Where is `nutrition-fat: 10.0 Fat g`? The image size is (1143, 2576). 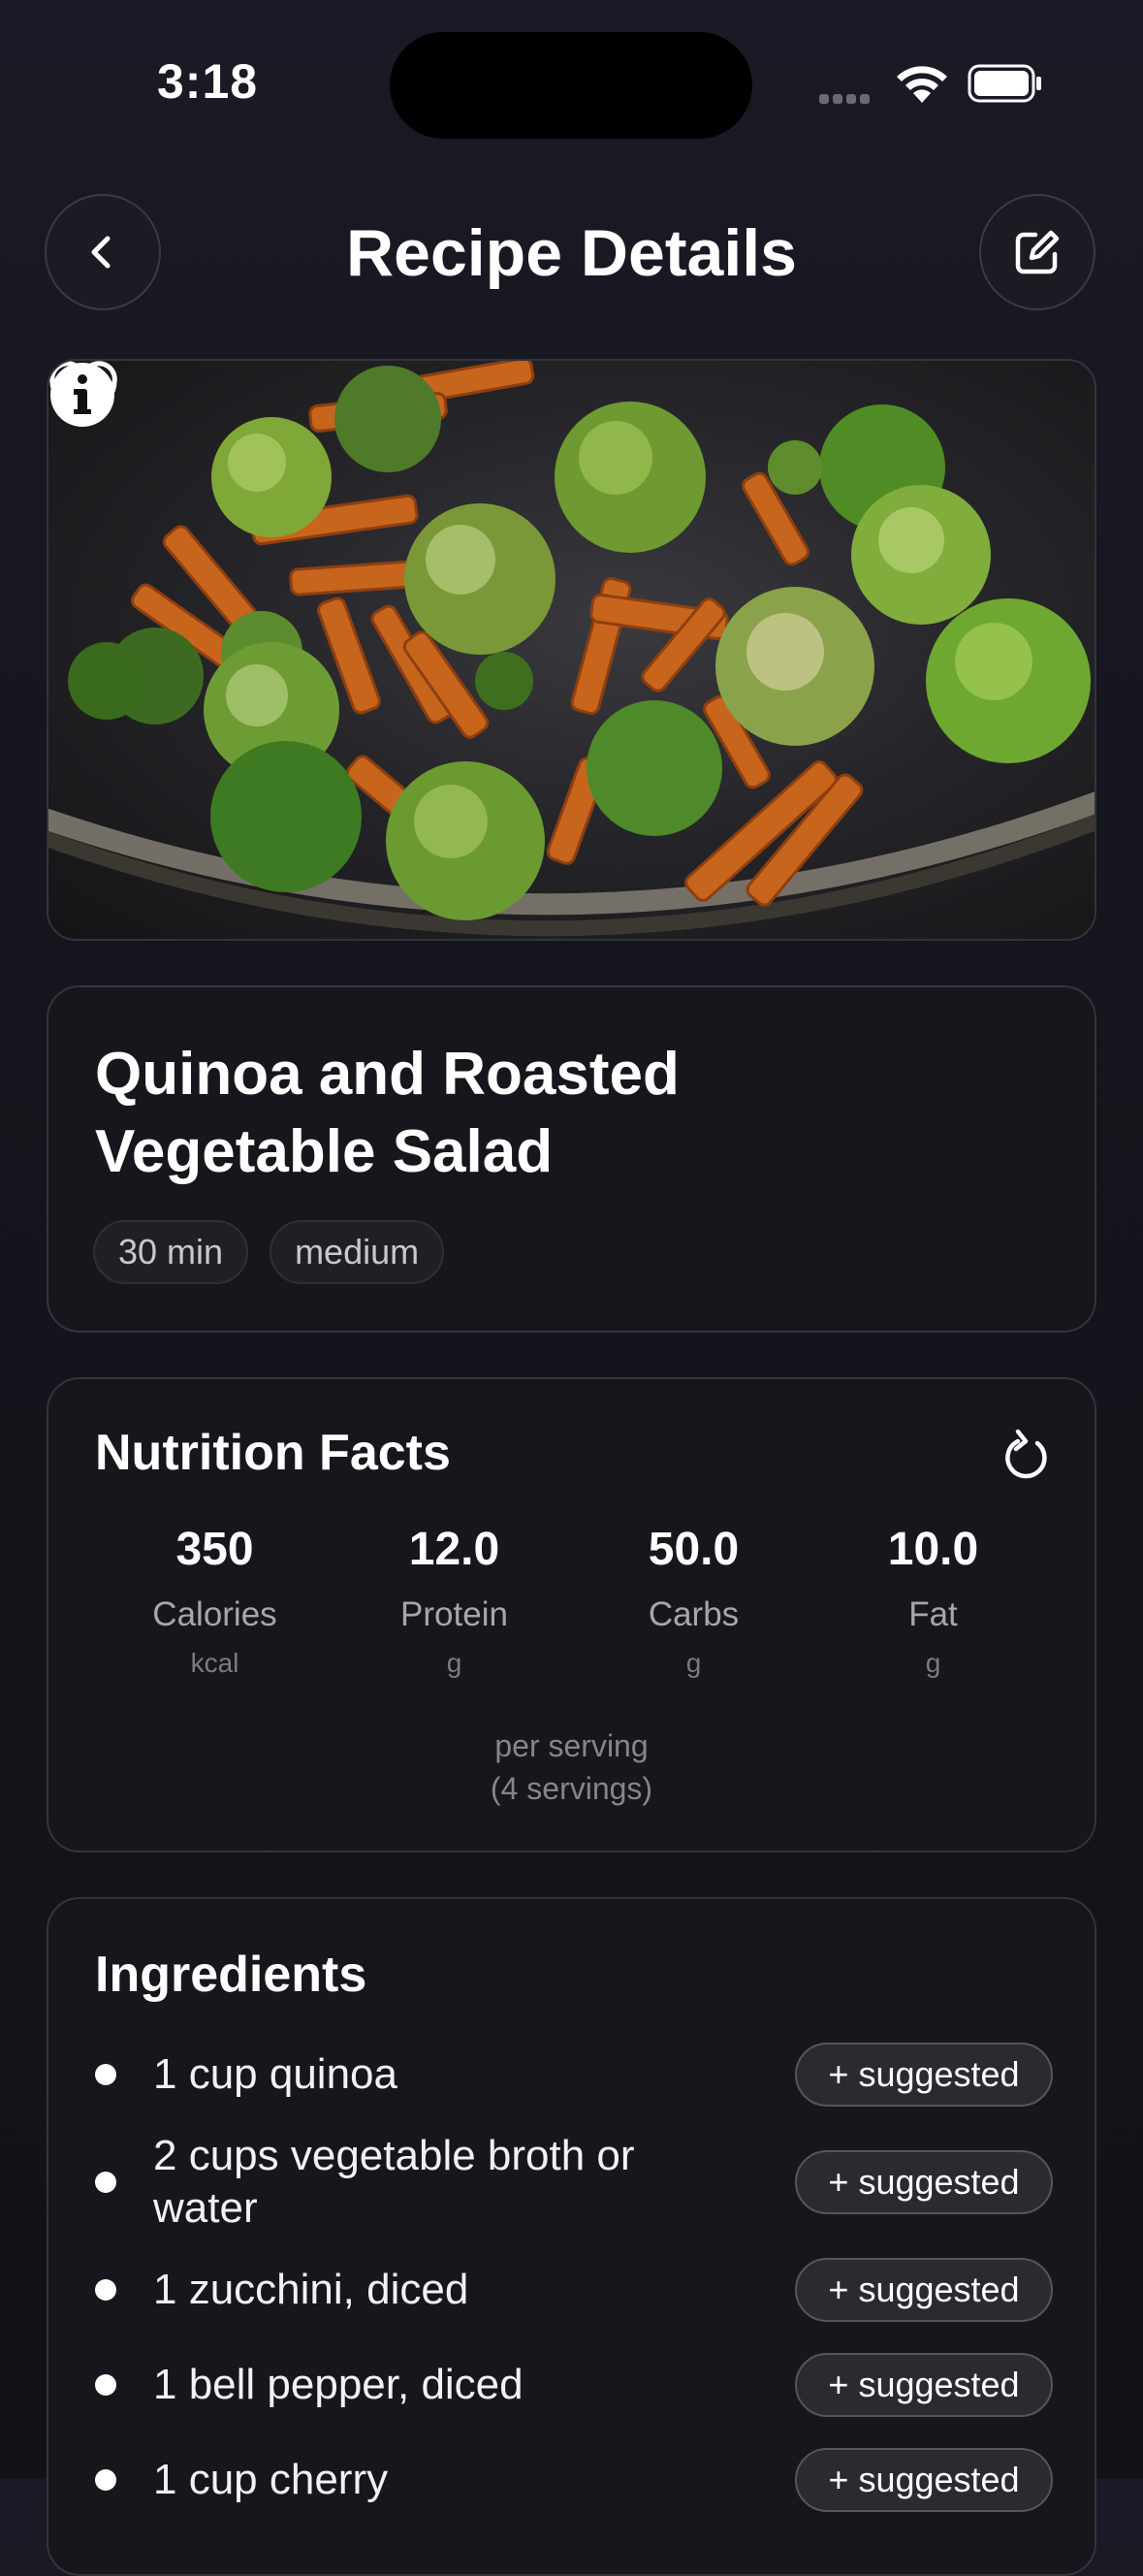 nutrition-fat: 10.0 Fat g is located at coordinates (933, 1601).